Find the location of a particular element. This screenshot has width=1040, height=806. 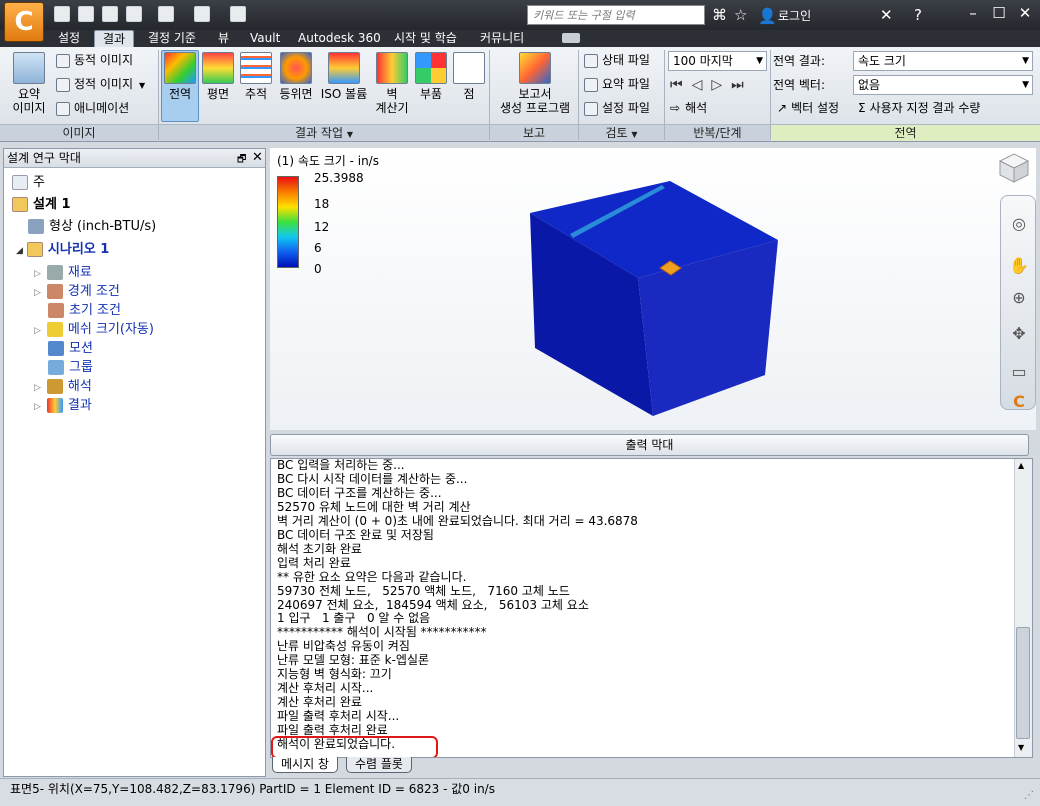

panel-close-icon: ✕ is located at coordinates (257, 157).